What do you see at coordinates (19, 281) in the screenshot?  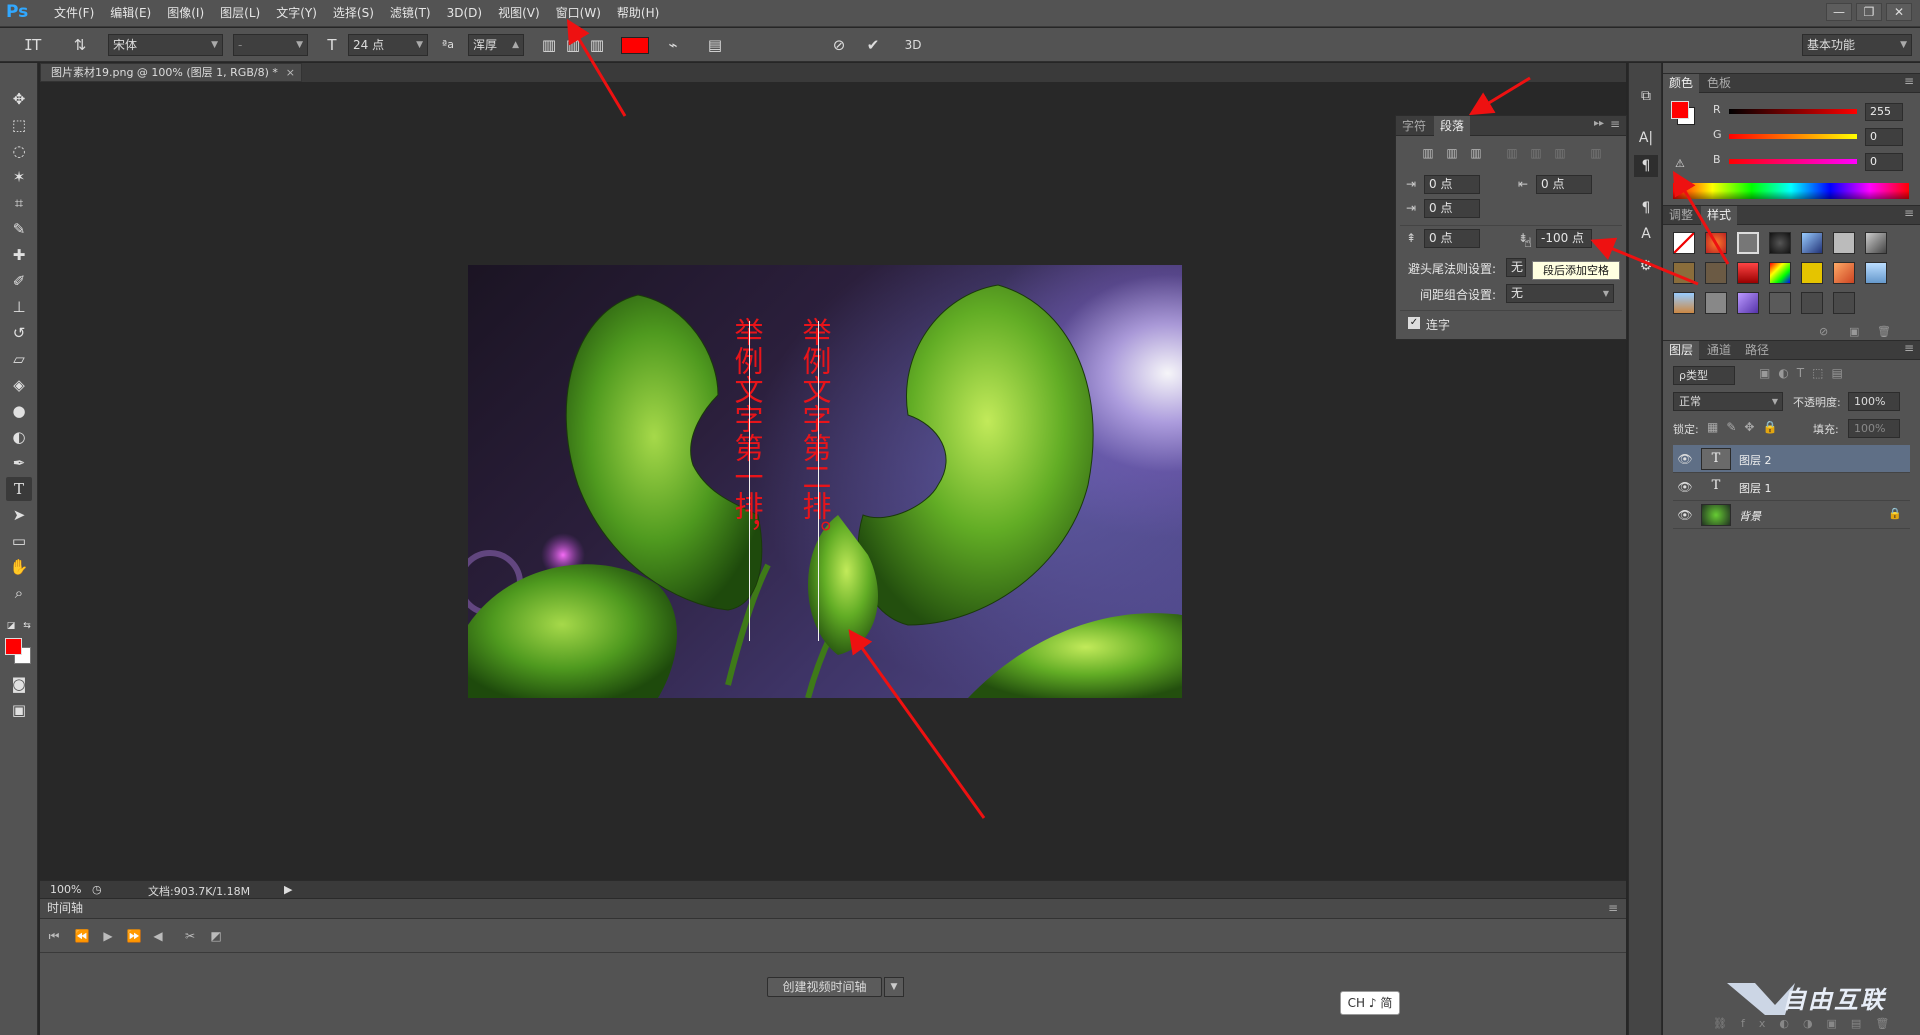 I see `brush-tool-icon: ✐` at bounding box center [19, 281].